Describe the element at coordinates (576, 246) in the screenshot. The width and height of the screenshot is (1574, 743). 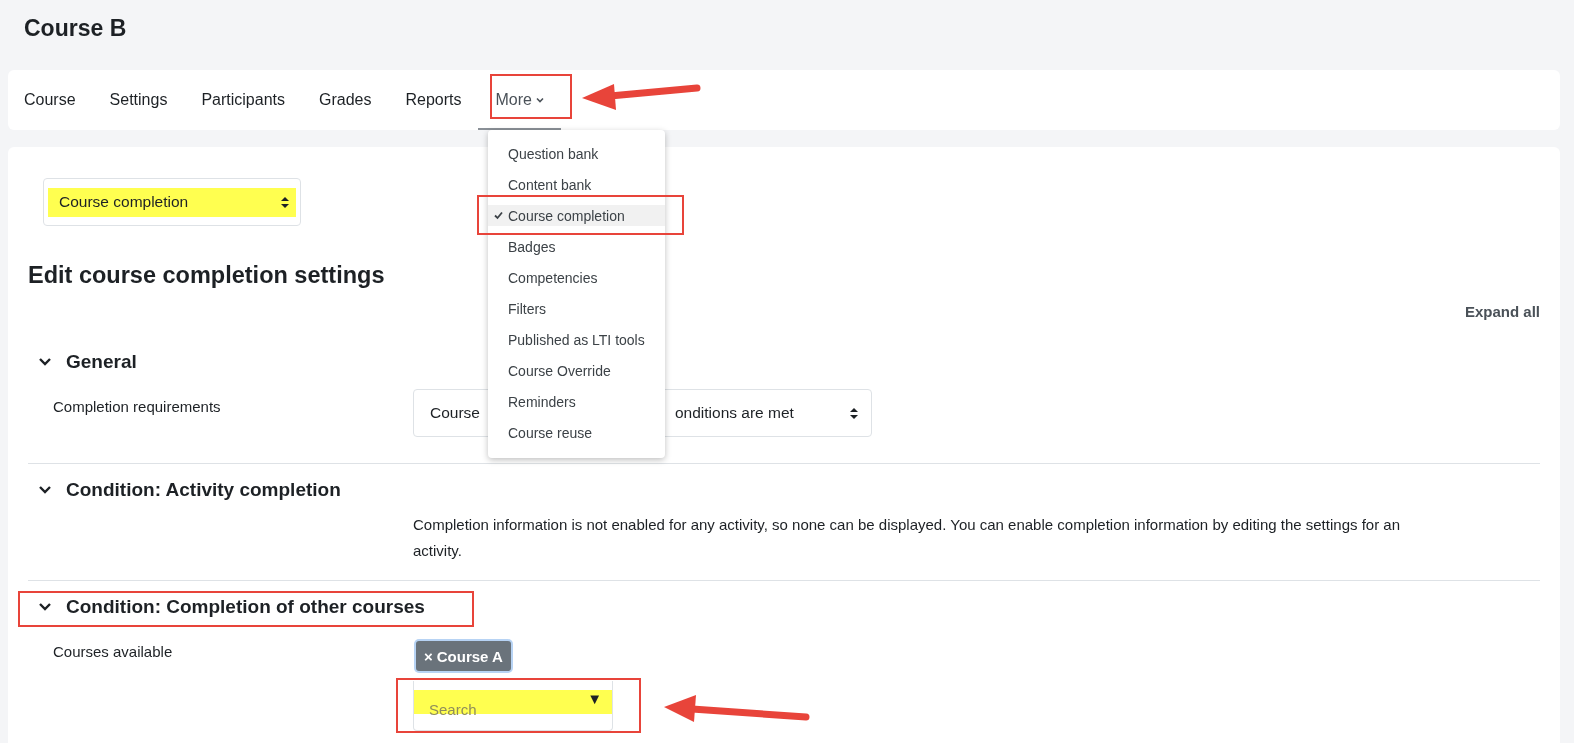
I see `menu-item: Badges` at that location.